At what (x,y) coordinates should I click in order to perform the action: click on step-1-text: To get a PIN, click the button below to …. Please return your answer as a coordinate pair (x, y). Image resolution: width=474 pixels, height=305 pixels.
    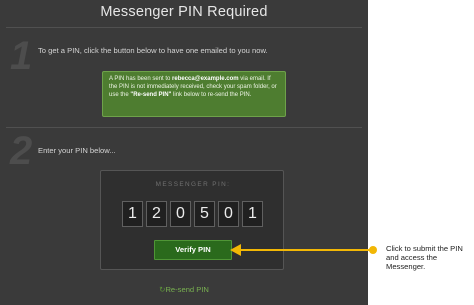
    Looking at the image, I should click on (153, 50).